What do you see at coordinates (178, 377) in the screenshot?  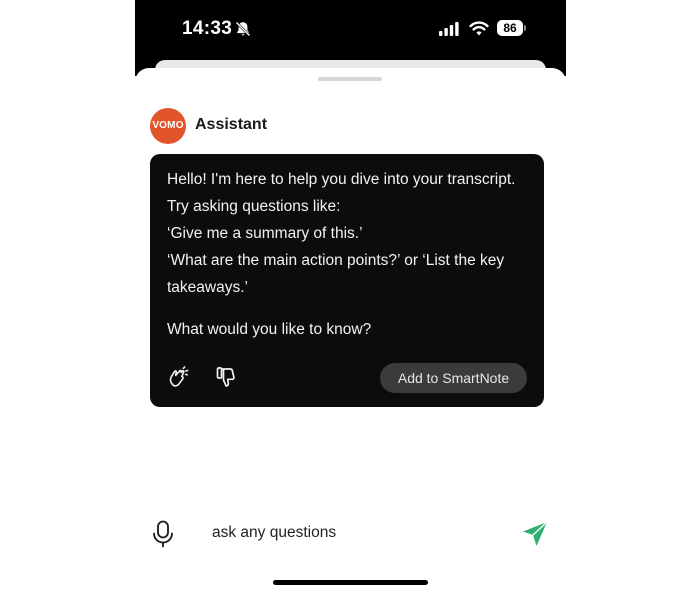 I see `clap-icon` at bounding box center [178, 377].